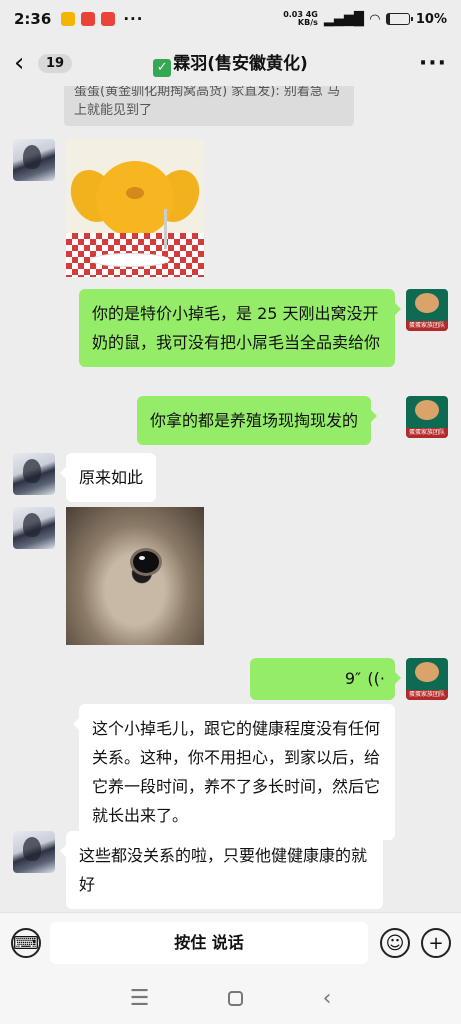  Describe the element at coordinates (140, 998) in the screenshot. I see `recent-apps-icon: ☰` at that location.